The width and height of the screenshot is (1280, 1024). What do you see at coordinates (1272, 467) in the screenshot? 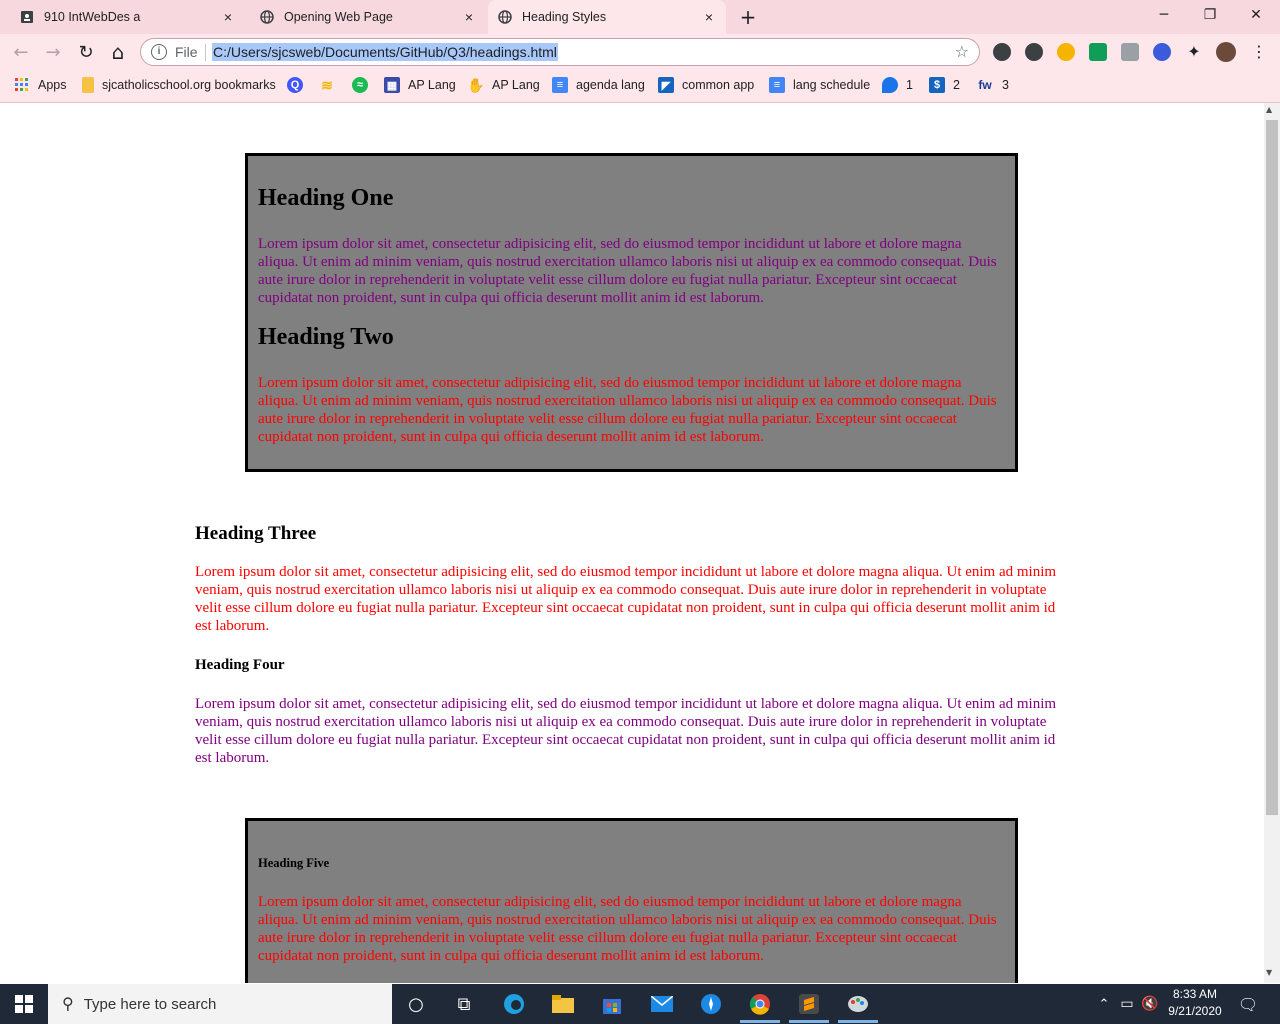
I see `scrollbar-thumb` at bounding box center [1272, 467].